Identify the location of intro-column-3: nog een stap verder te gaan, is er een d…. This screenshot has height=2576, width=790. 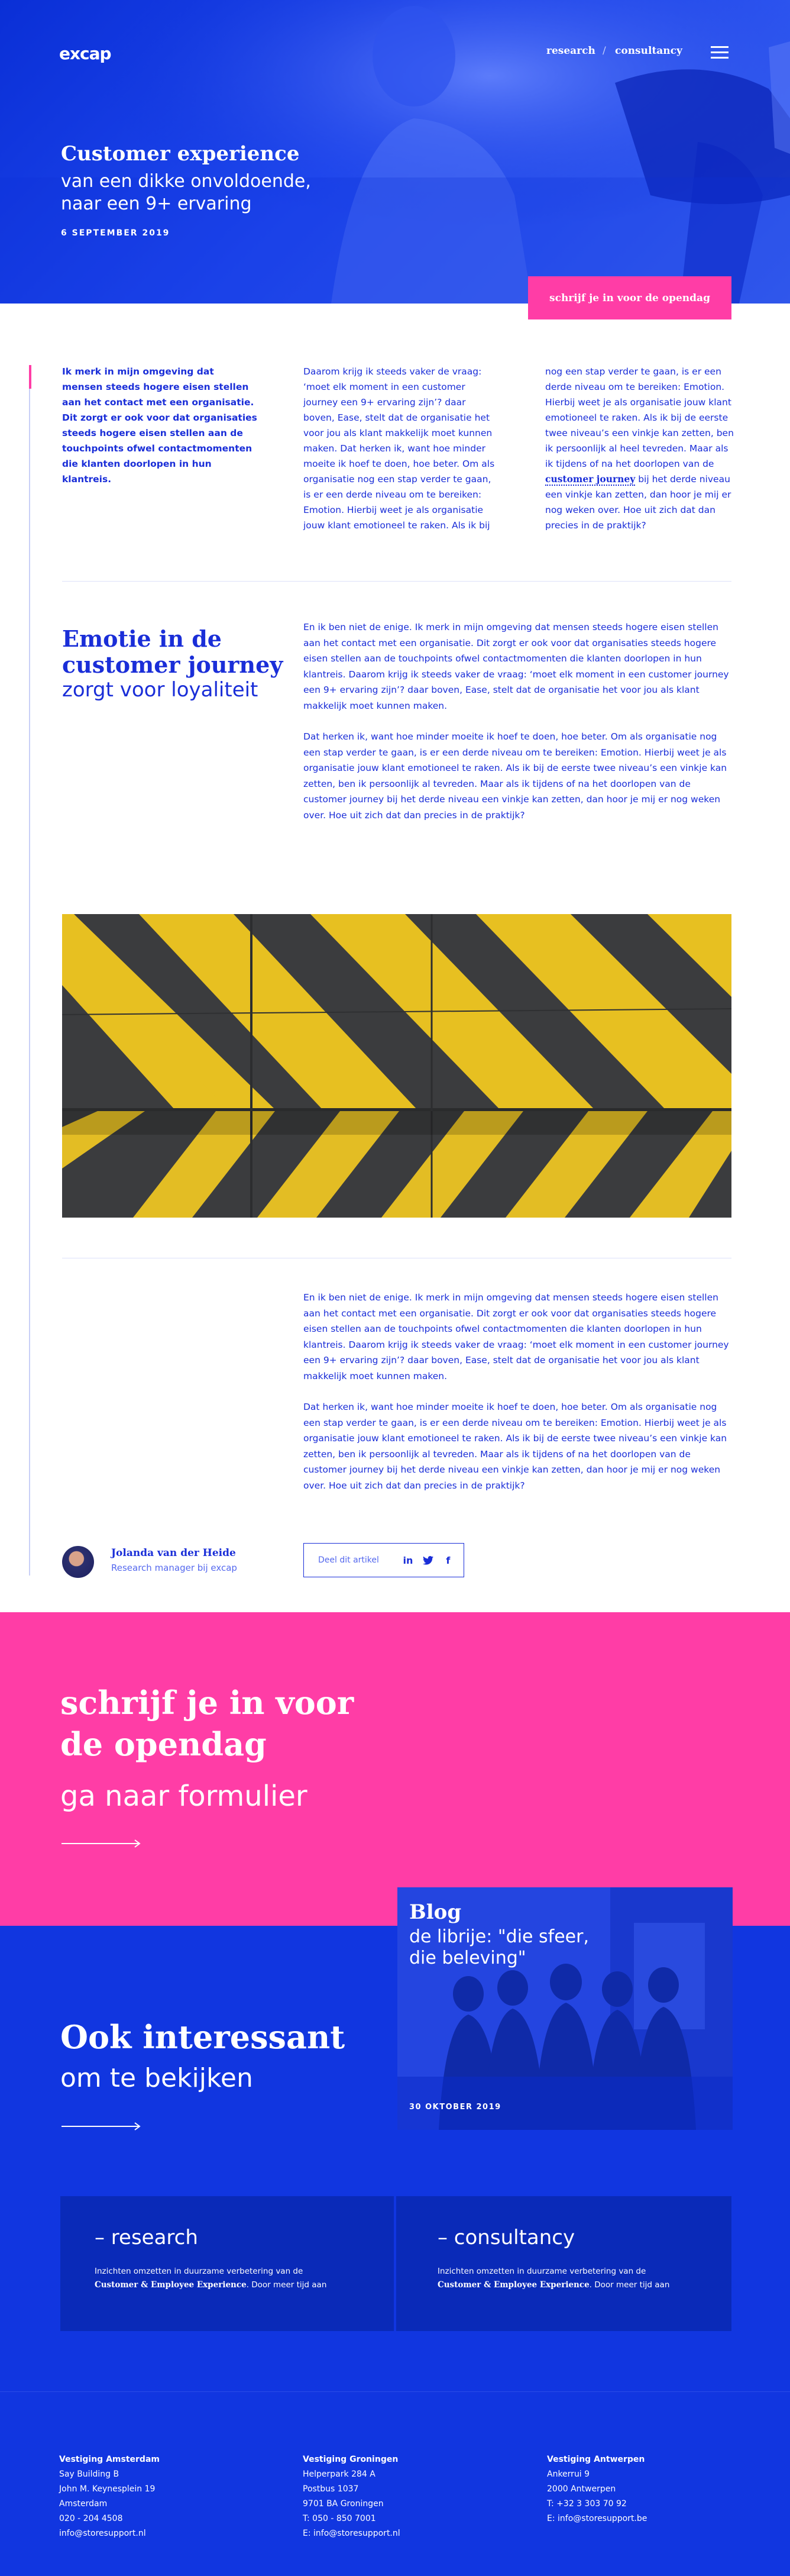
(639, 448).